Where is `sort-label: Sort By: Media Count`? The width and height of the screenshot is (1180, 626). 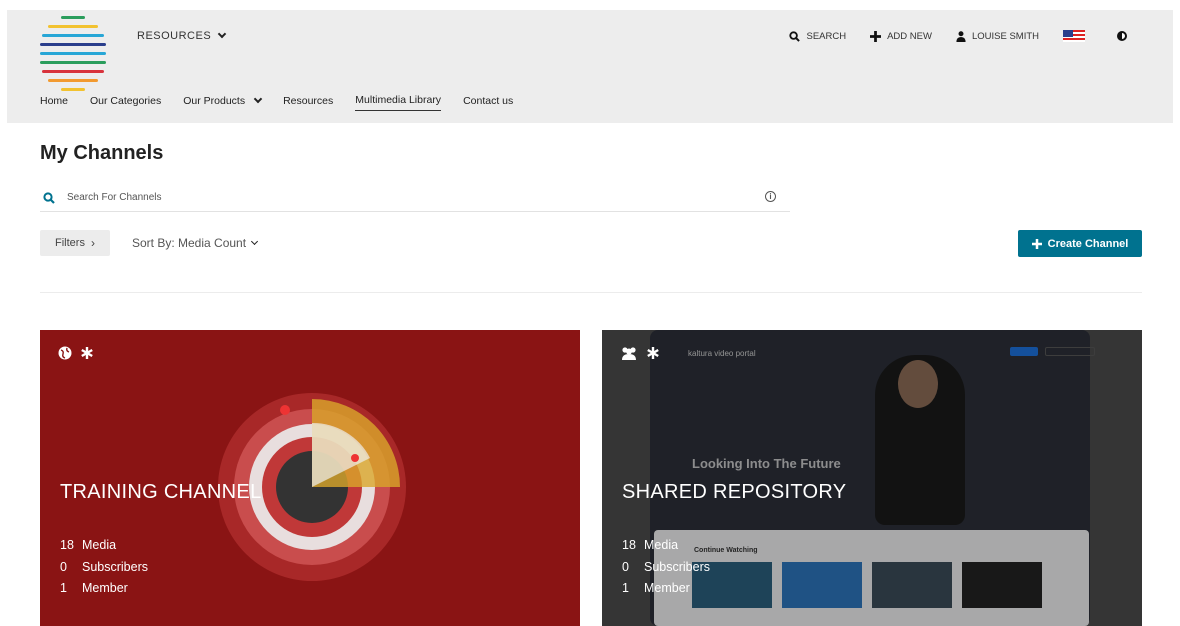
sort-label: Sort By: Media Count is located at coordinates (189, 243).